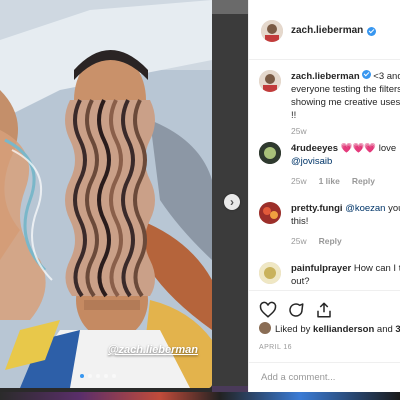  What do you see at coordinates (200, 396) in the screenshot?
I see `background-strip` at bounding box center [200, 396].